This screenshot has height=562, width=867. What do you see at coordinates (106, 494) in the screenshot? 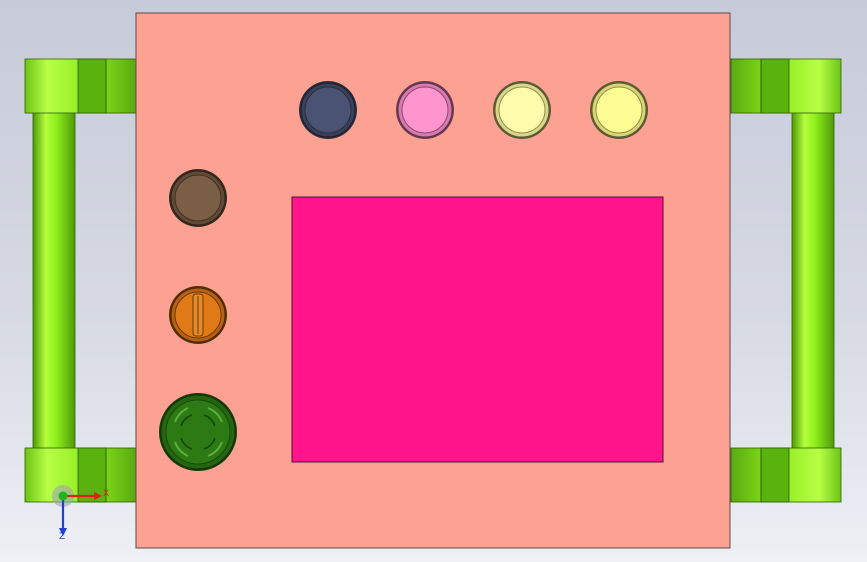
I see `x-axis-label: X` at bounding box center [106, 494].